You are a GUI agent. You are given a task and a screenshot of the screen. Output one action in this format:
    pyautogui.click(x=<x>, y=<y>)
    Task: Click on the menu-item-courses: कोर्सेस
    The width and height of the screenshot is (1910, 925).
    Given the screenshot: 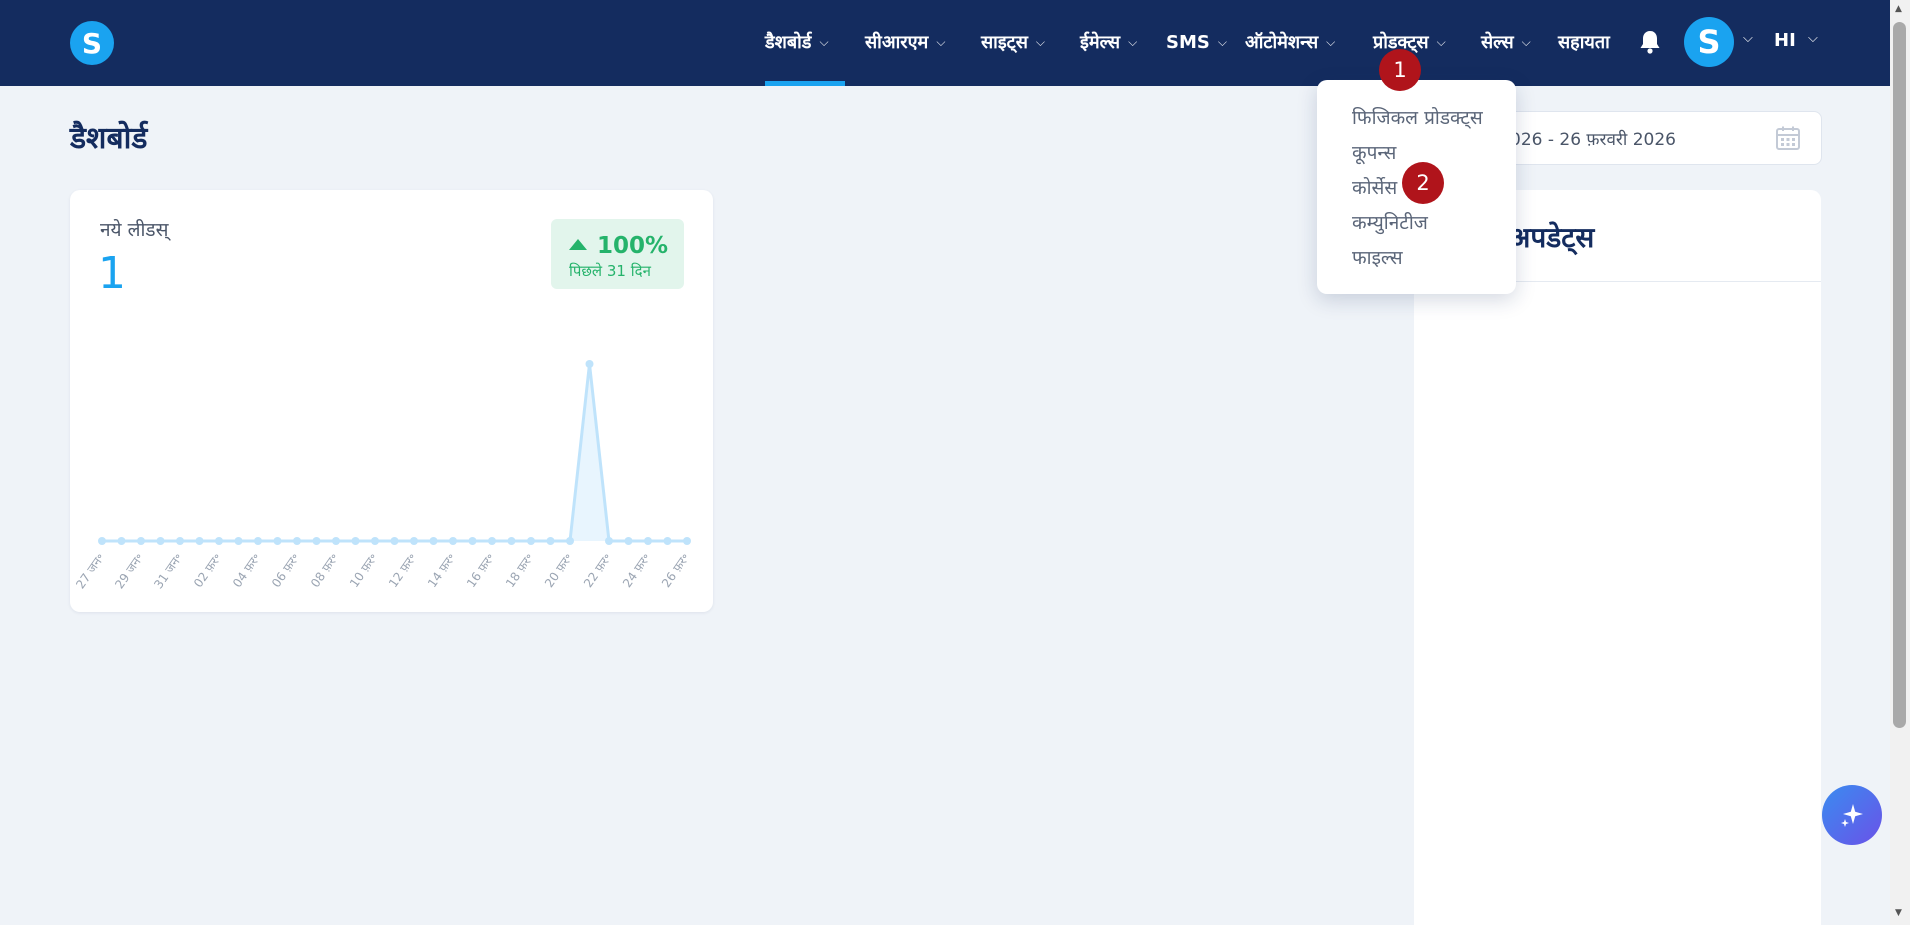 What is the action you would take?
    pyautogui.click(x=1374, y=187)
    